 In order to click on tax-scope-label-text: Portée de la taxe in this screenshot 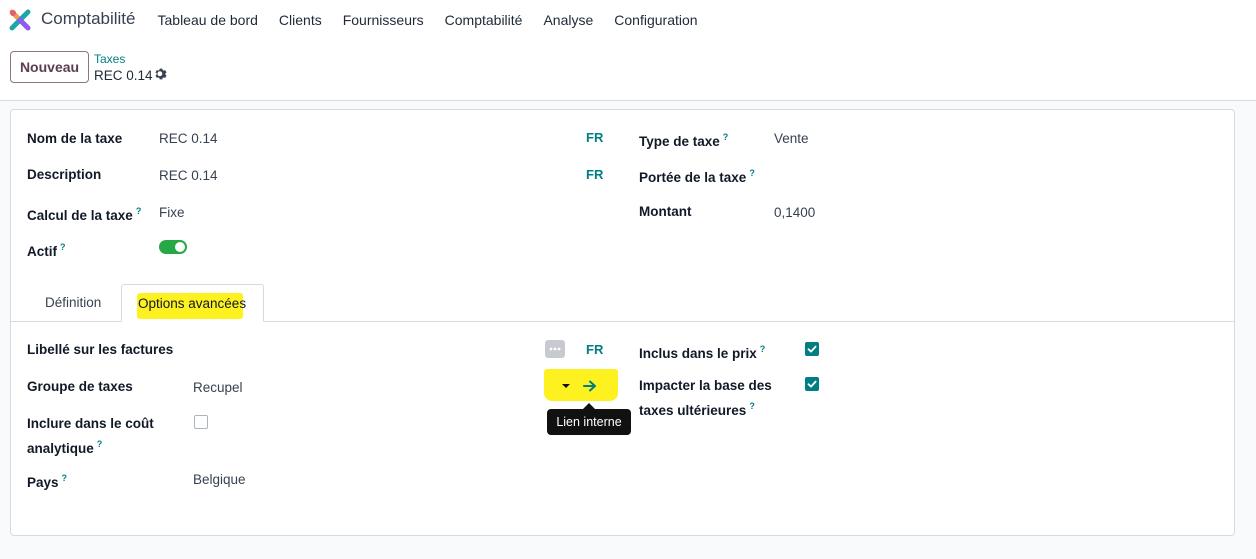, I will do `click(693, 177)`.